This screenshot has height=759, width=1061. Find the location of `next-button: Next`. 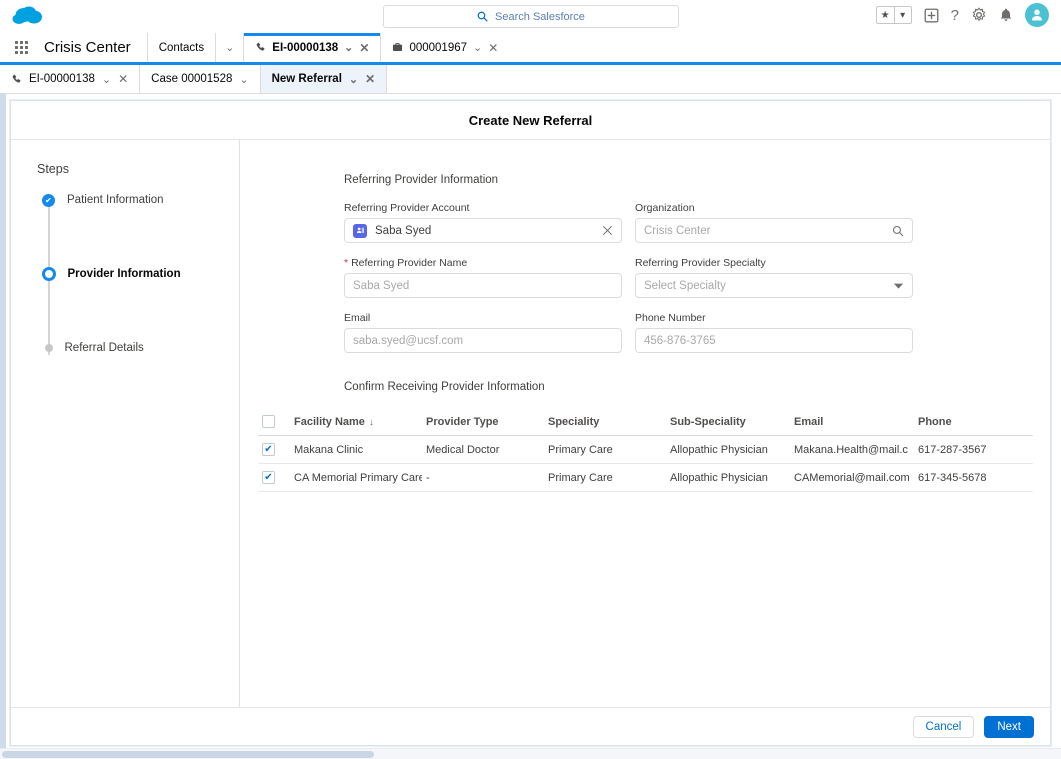

next-button: Next is located at coordinates (1009, 726).